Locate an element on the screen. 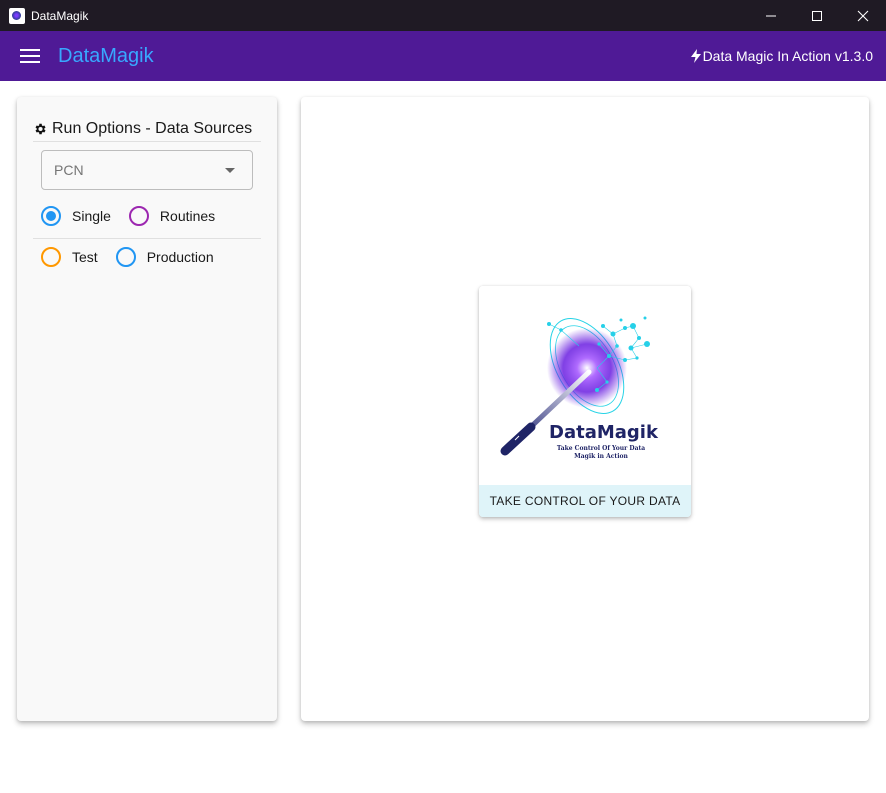  panel-title: Run Options - Data Sources is located at coordinates (152, 128).